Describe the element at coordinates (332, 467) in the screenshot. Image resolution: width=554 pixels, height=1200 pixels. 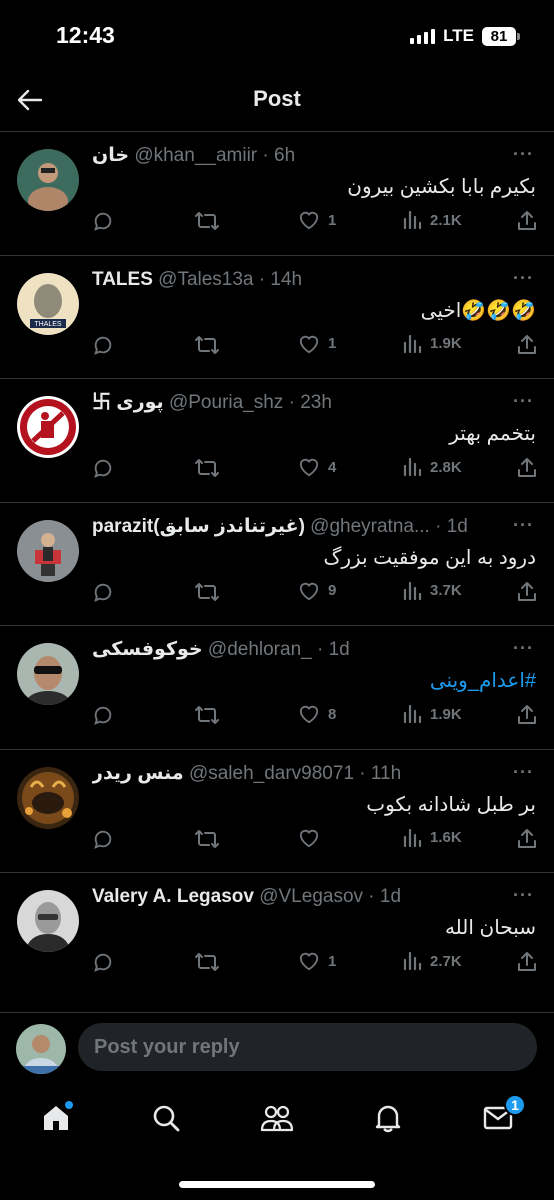
I see `like-count: 4` at that location.